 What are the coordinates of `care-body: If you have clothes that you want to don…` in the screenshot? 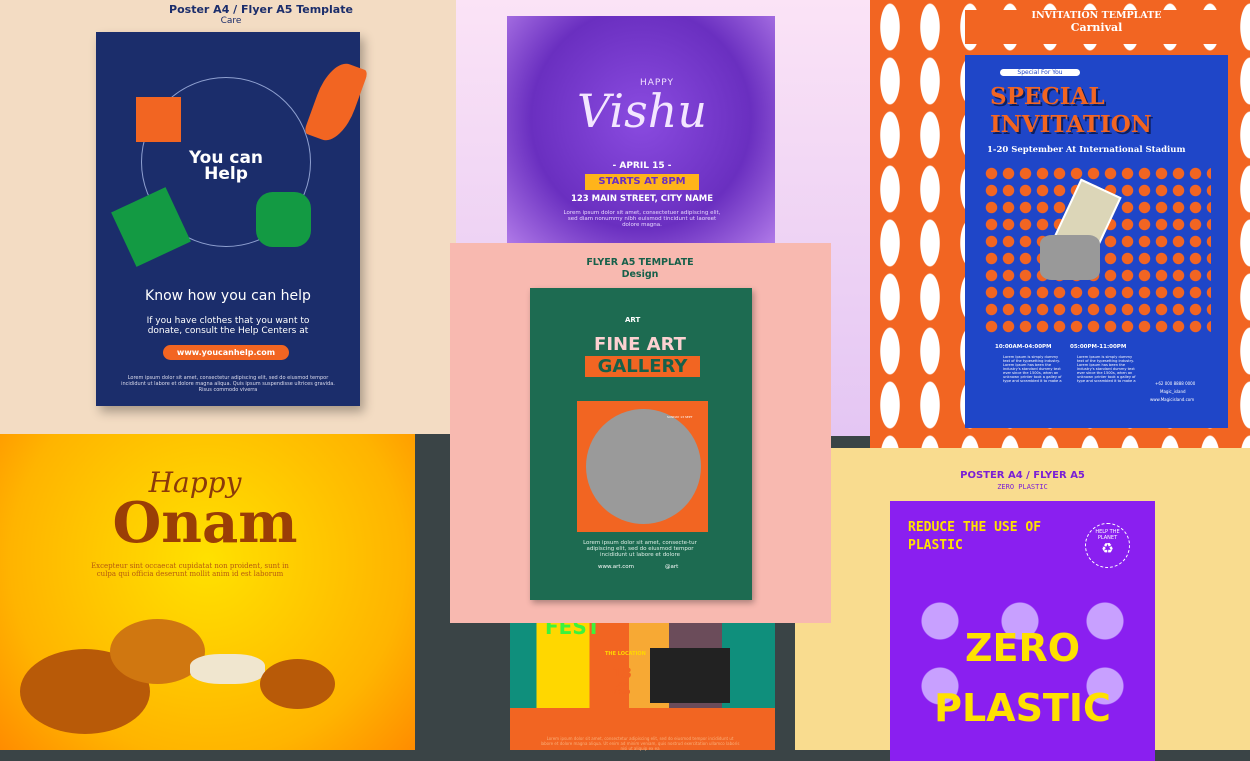 It's located at (228, 326).